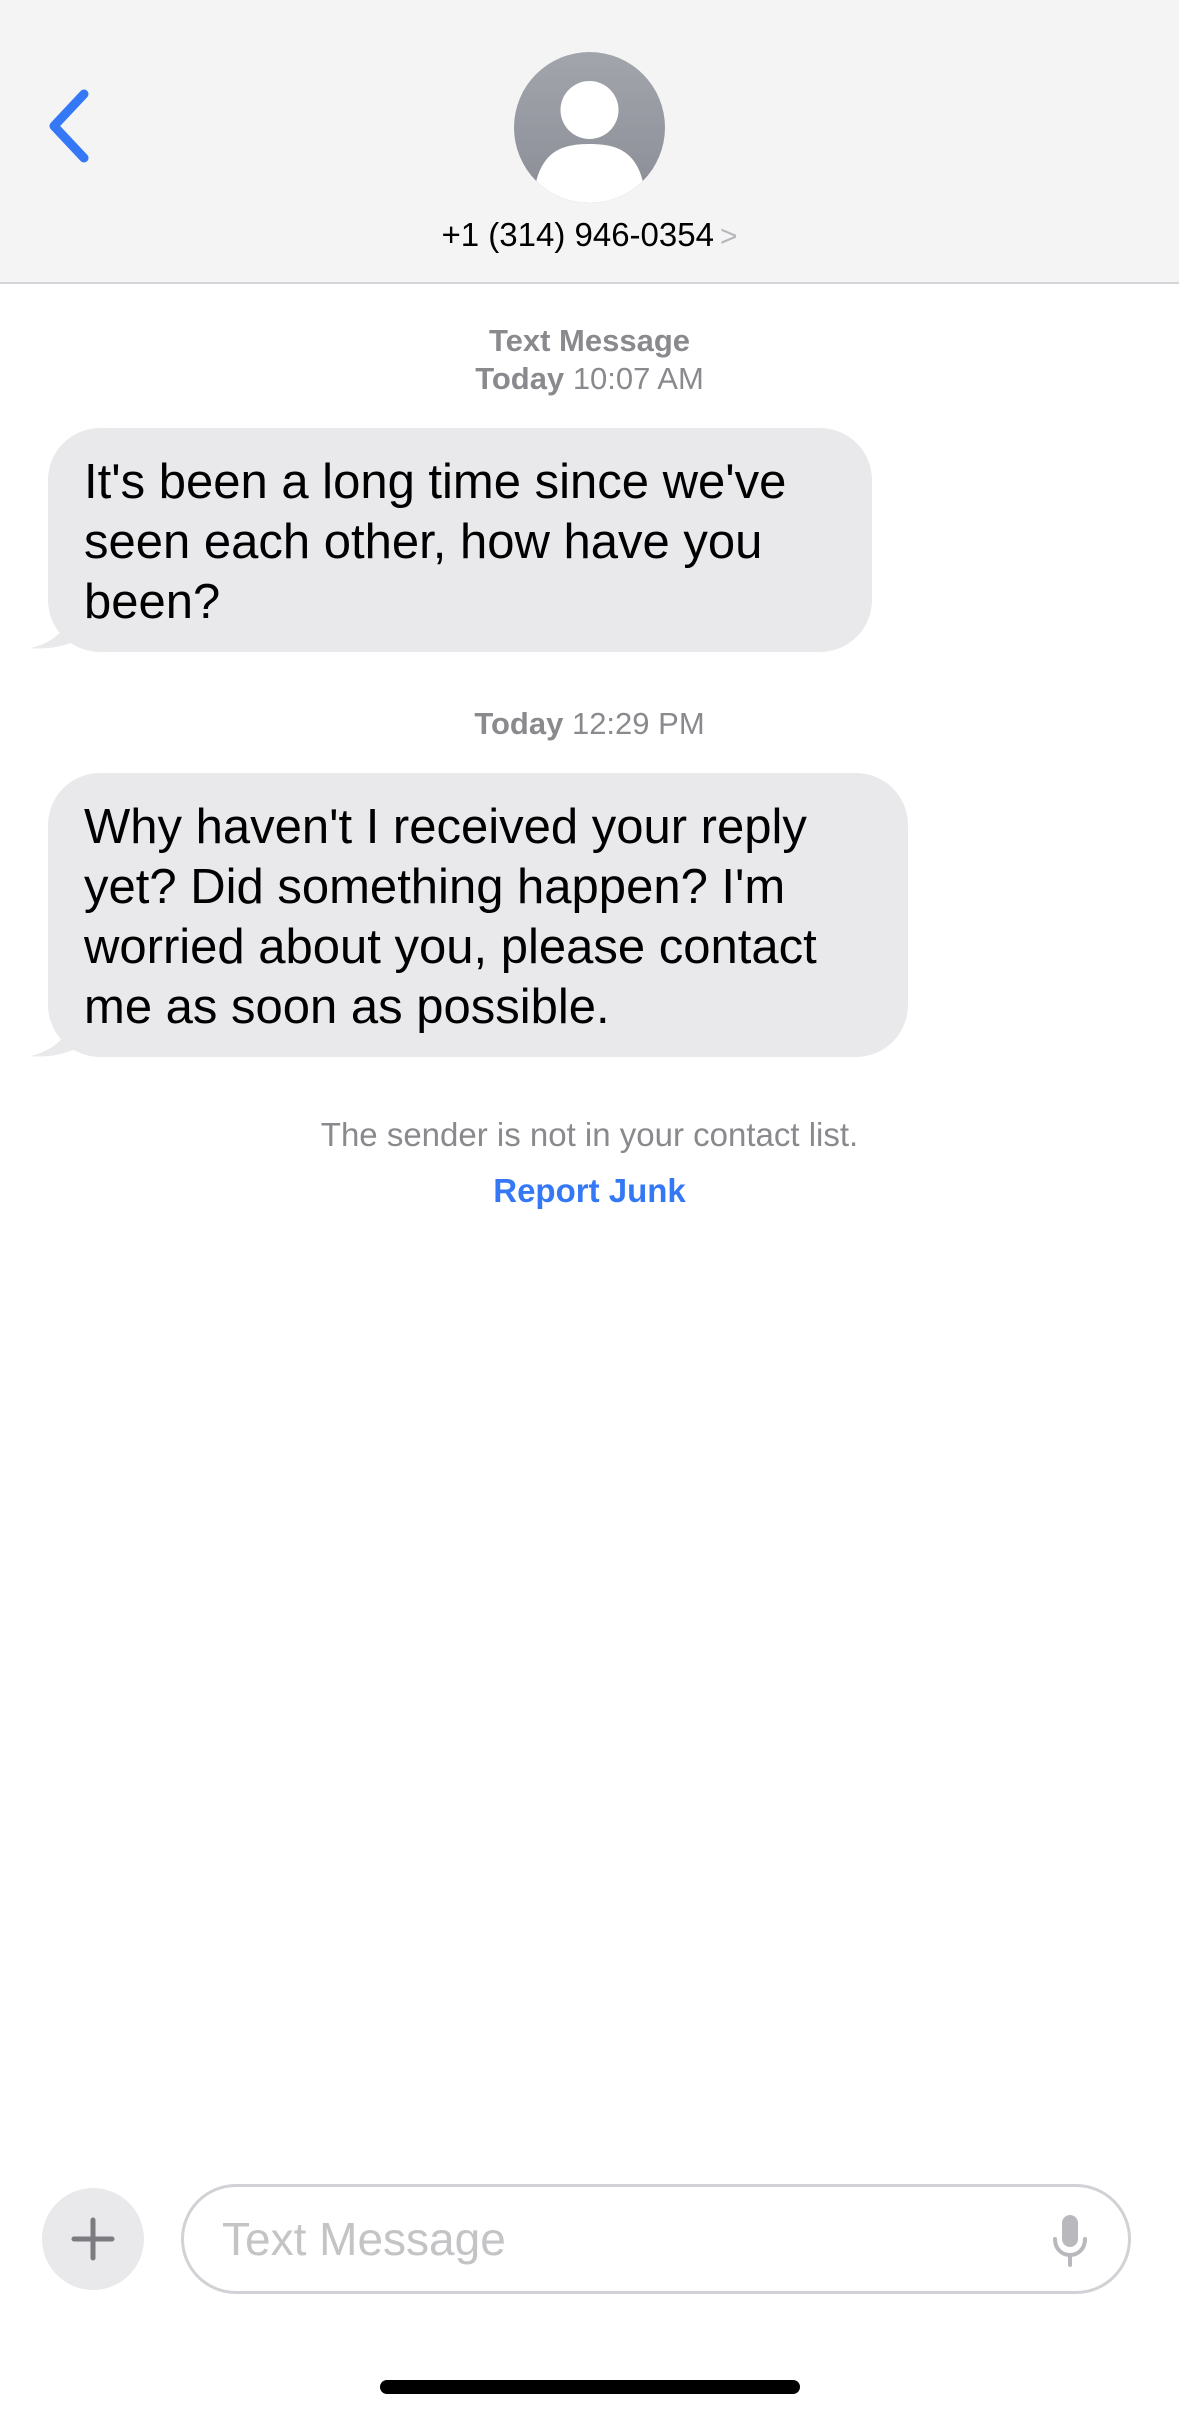 This screenshot has width=1179, height=2421. What do you see at coordinates (590, 2387) in the screenshot?
I see `home-indicator` at bounding box center [590, 2387].